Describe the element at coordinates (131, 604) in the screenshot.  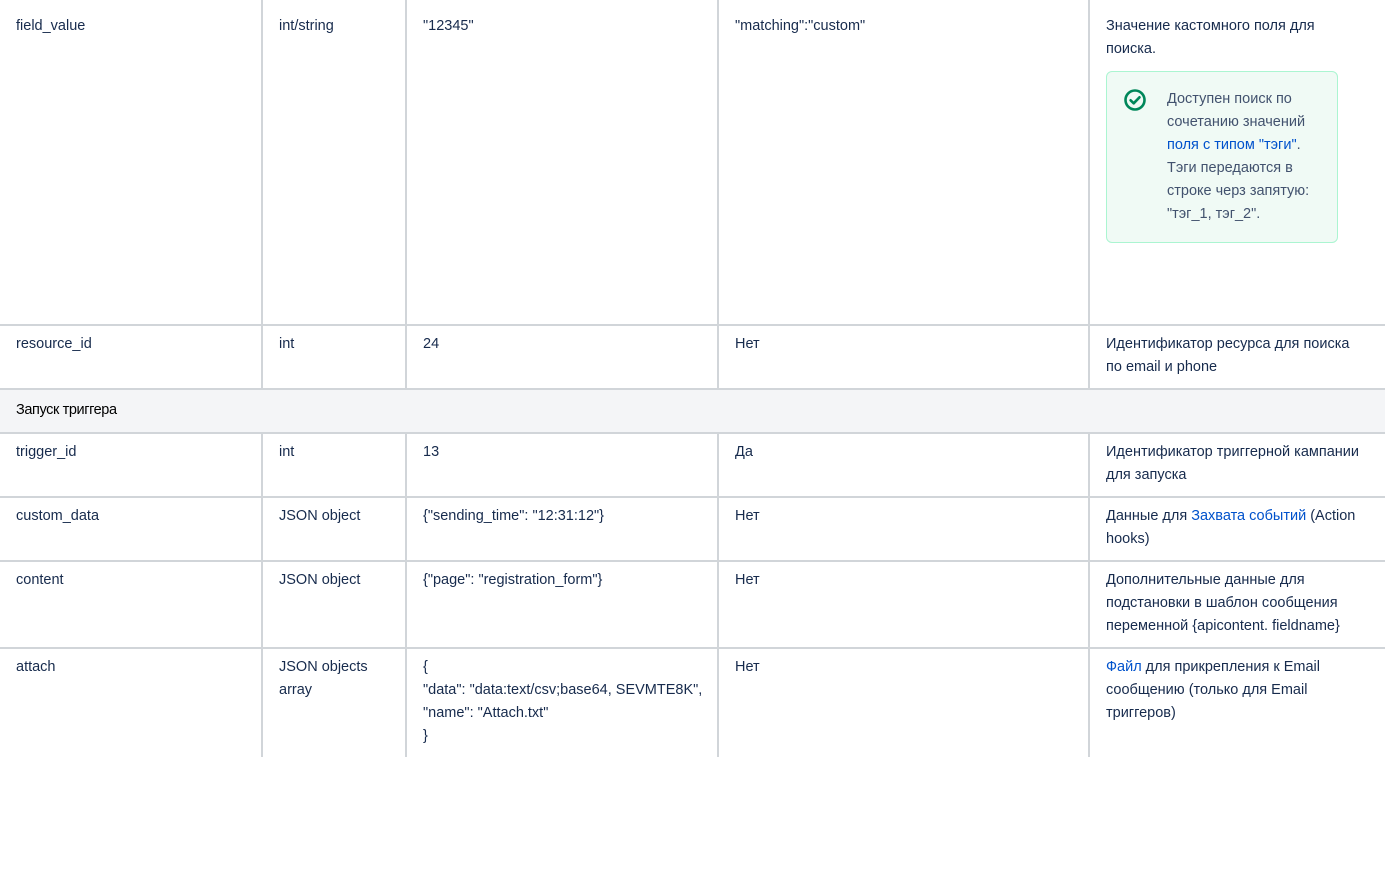
I see `param-name: content` at that location.